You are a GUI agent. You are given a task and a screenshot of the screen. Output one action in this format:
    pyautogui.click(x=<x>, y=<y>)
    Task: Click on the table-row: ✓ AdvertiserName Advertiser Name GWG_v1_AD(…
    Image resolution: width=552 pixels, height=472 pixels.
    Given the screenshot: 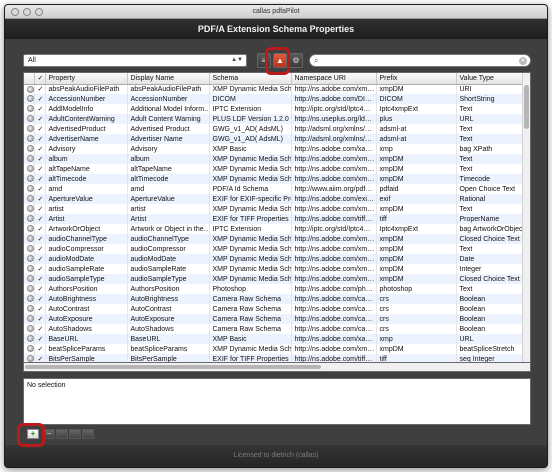 What is the action you would take?
    pyautogui.click(x=274, y=139)
    